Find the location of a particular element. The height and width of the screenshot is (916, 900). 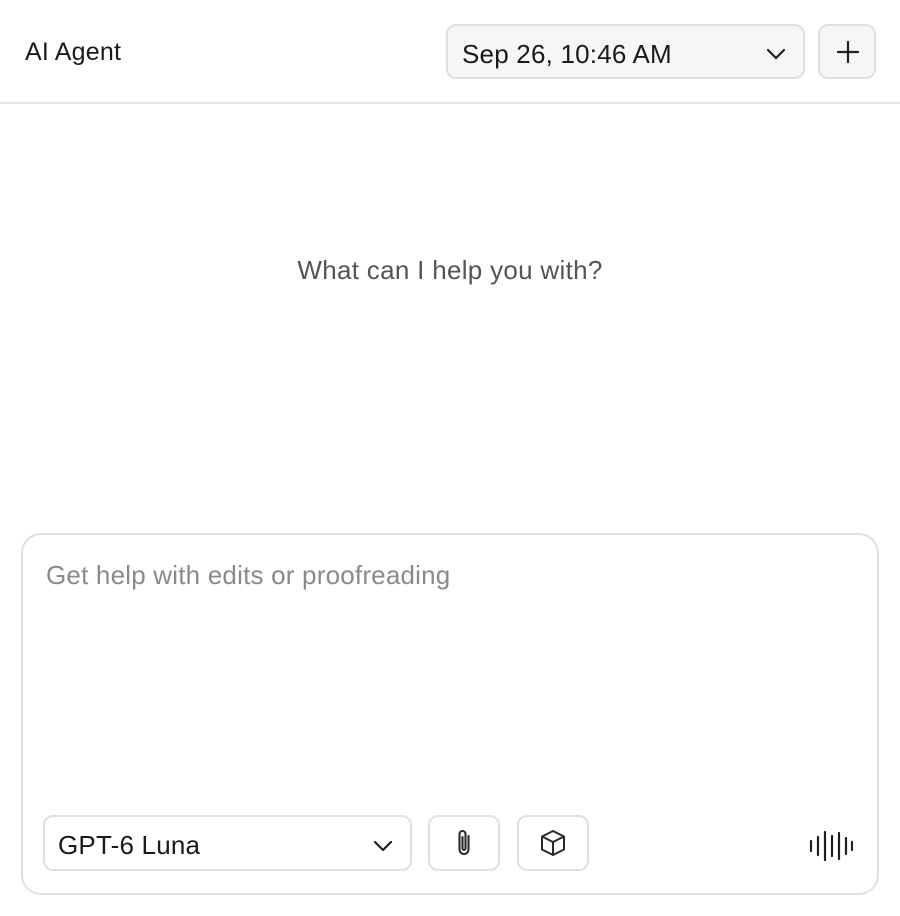

header: AI Agent Sep 26, 10:46 AM is located at coordinates (450, 52).